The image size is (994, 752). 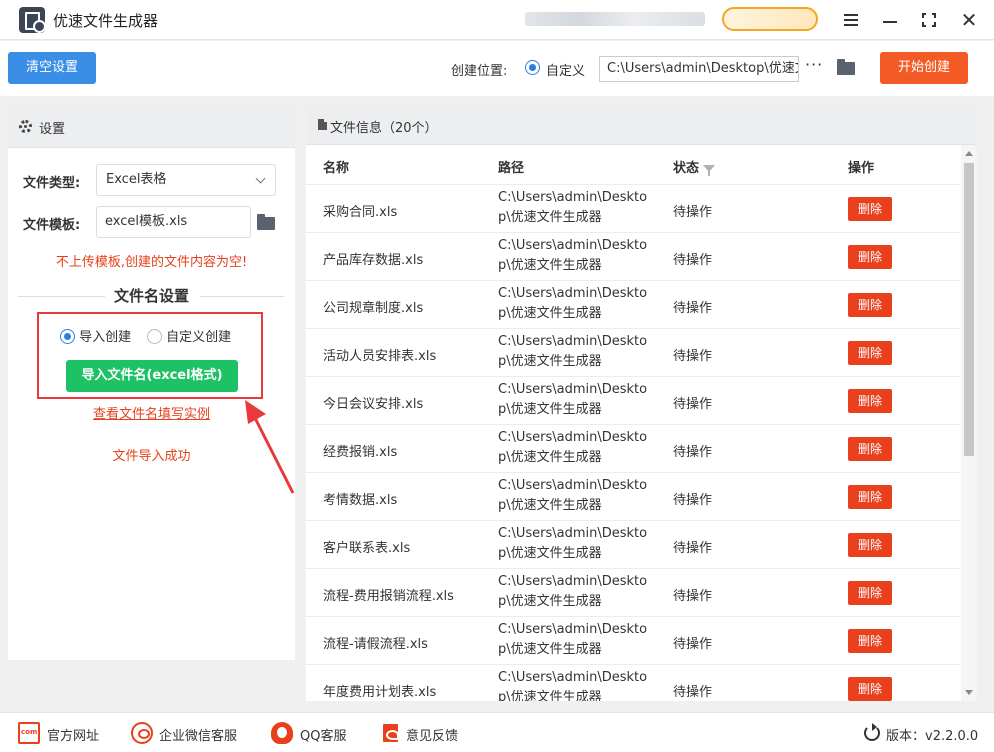 What do you see at coordinates (380, 356) in the screenshot?
I see `file-name-cell: 活动人员安排表.xls` at bounding box center [380, 356].